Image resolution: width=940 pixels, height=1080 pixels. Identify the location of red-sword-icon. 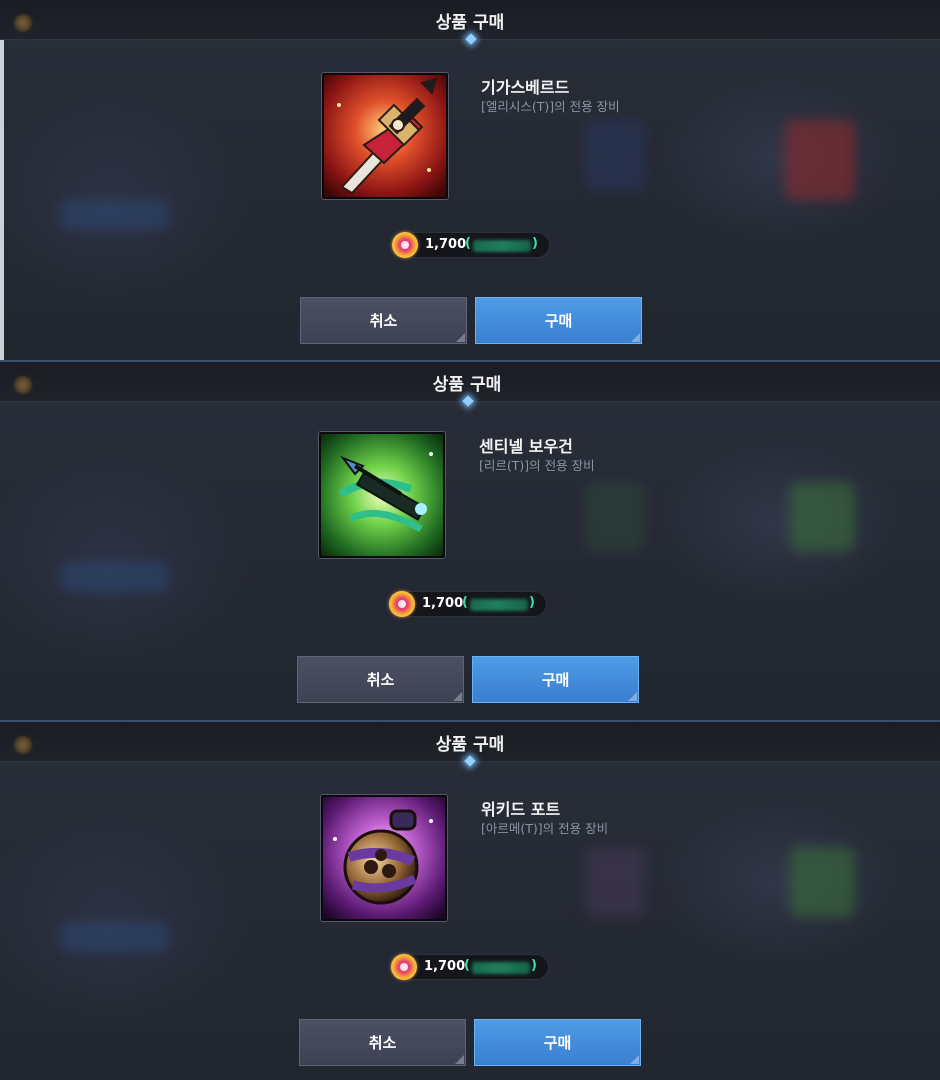
(385, 136).